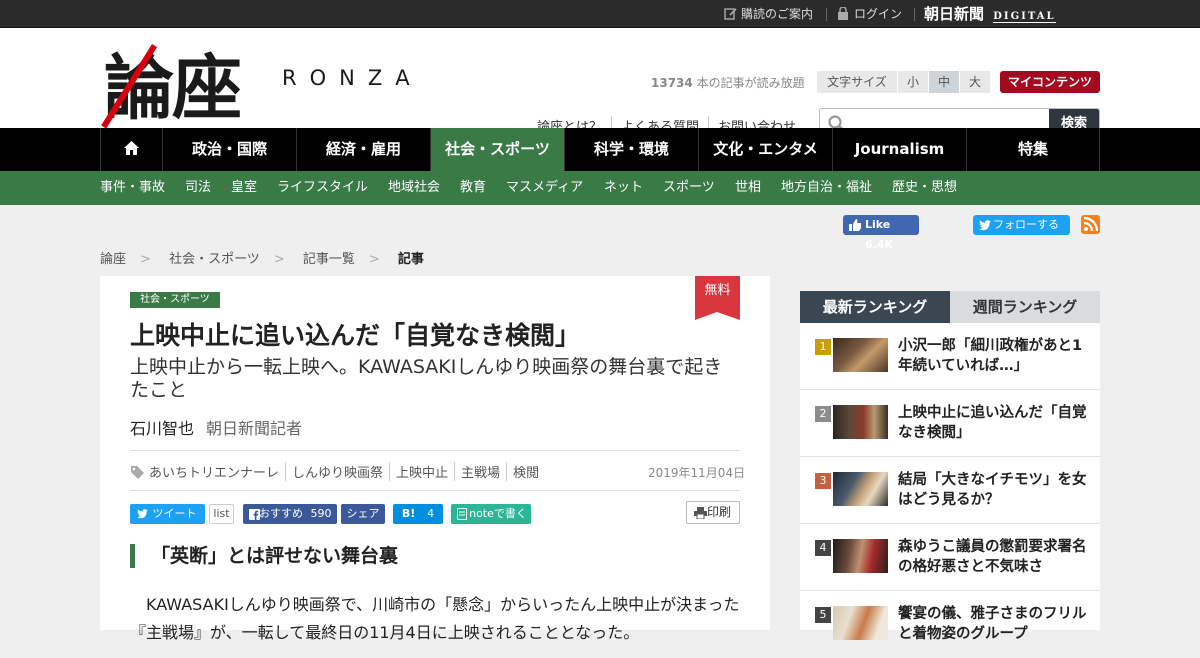  I want to click on subnav-item: 地域社会, so click(414, 188).